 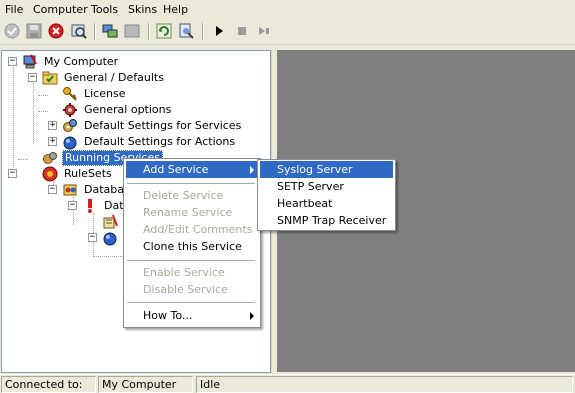 What do you see at coordinates (163, 125) in the screenshot?
I see `tree-label: Default Settings for Services` at bounding box center [163, 125].